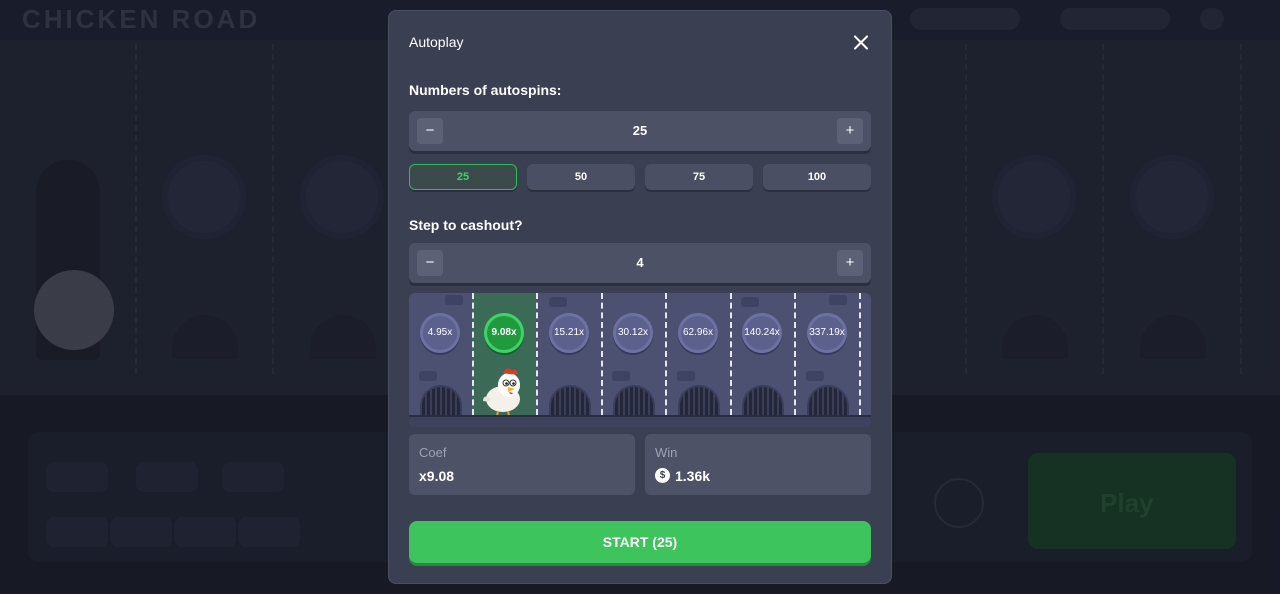  I want to click on preset-50-button: 50, so click(581, 177).